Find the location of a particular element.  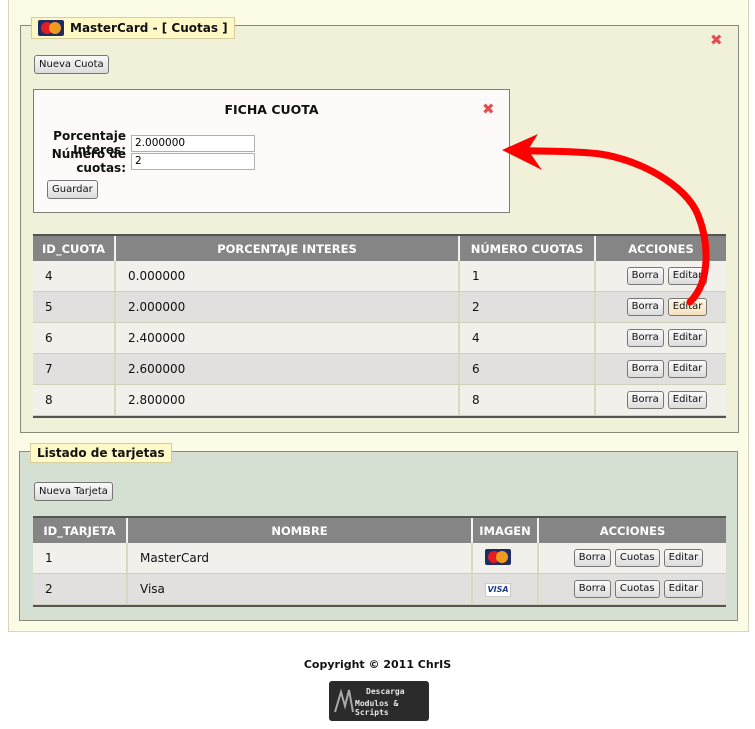

save-button: Guardar is located at coordinates (72, 189).